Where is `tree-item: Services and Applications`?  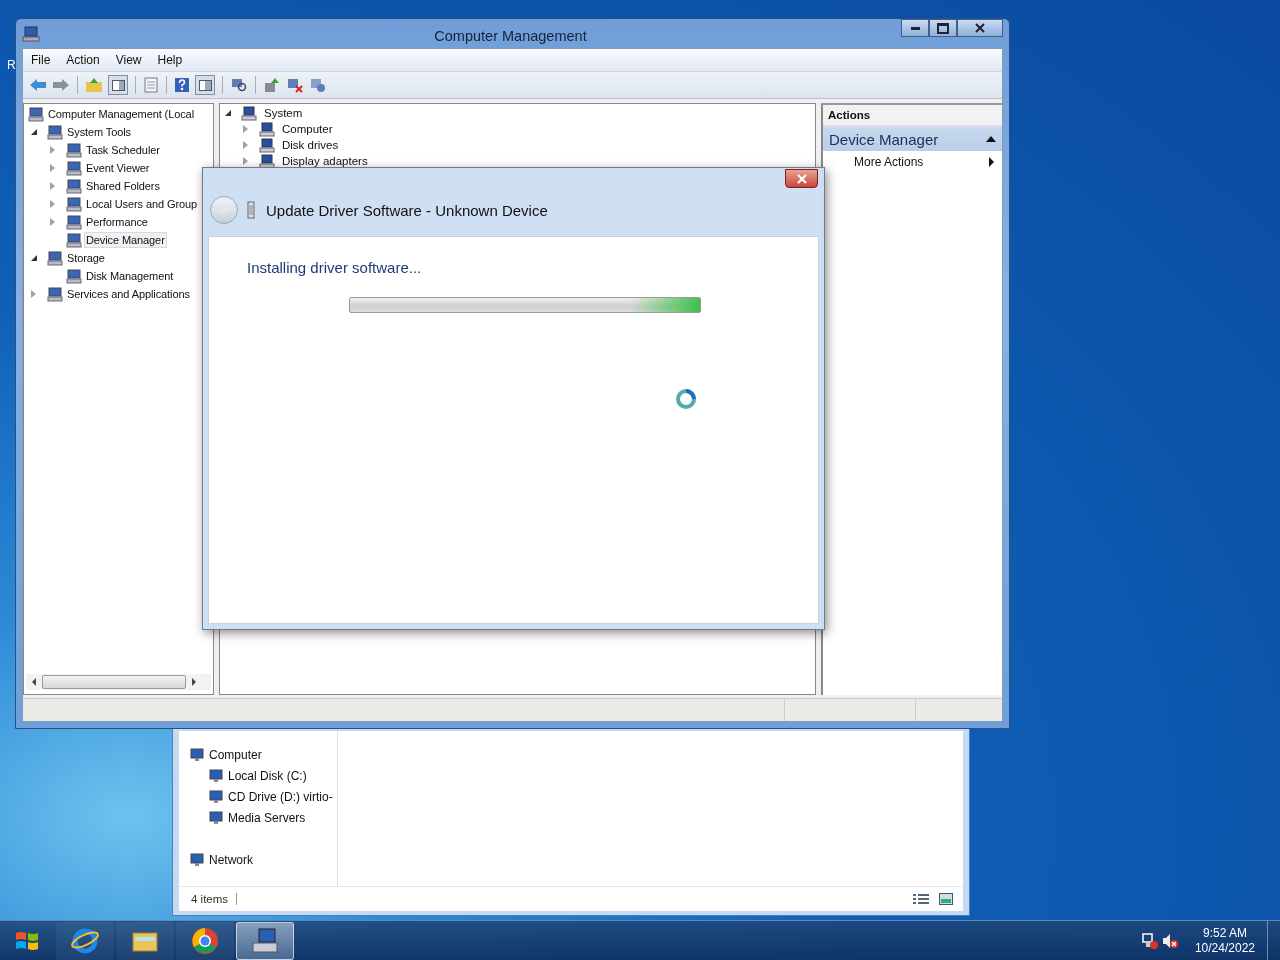
tree-item: Services and Applications is located at coordinates (128, 294).